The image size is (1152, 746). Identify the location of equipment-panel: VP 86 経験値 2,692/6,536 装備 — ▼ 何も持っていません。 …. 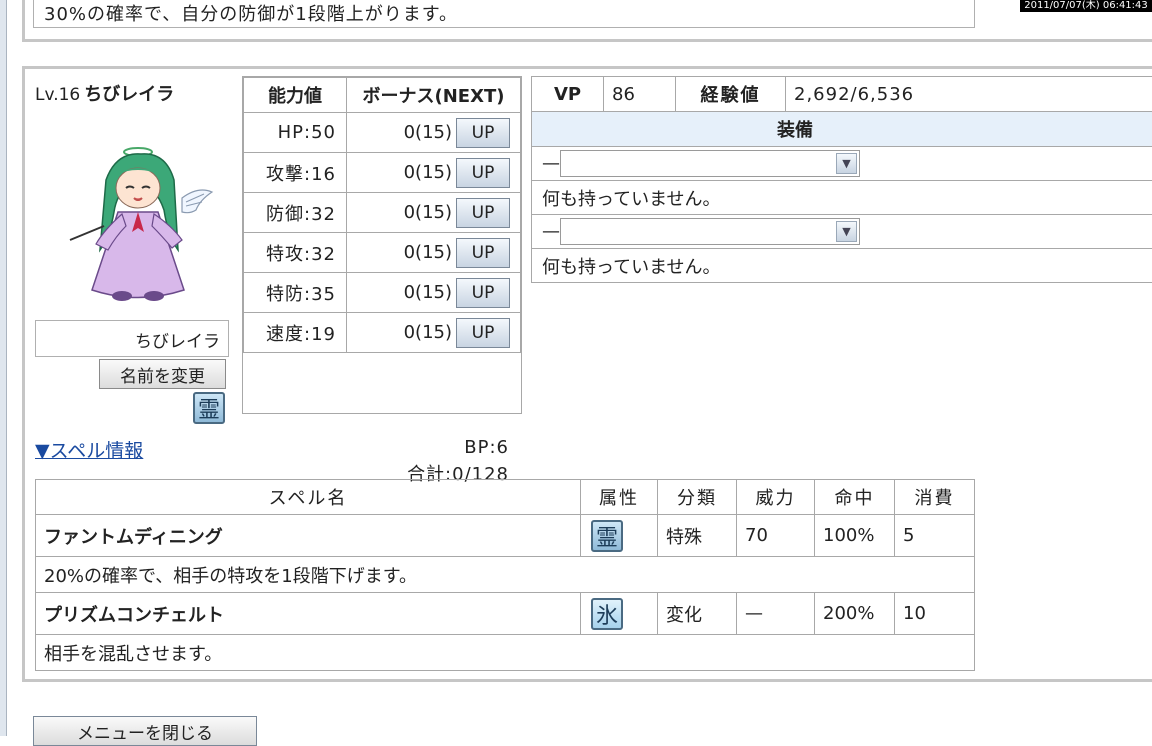
(841, 179).